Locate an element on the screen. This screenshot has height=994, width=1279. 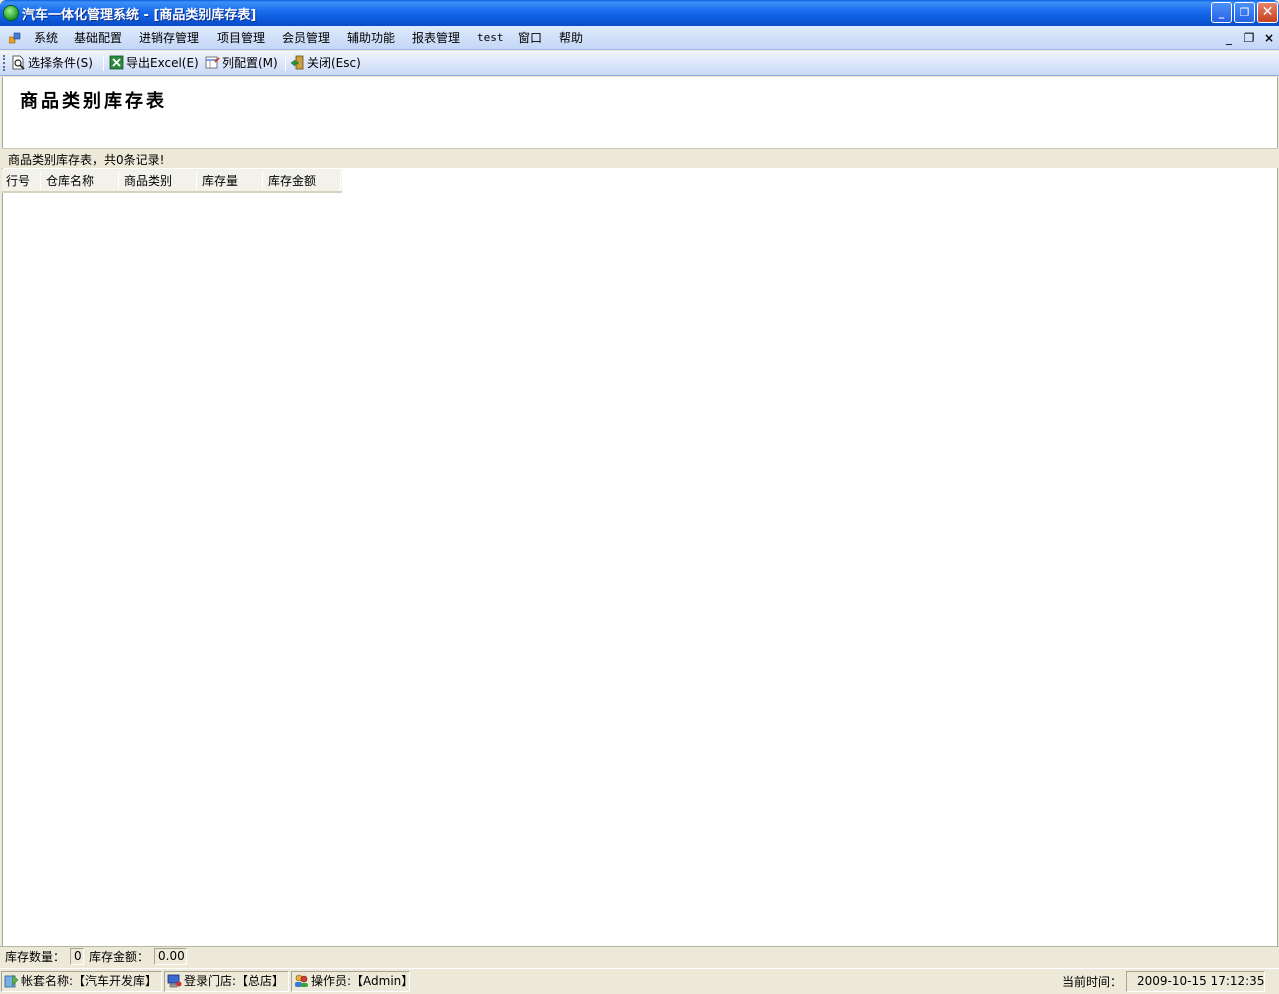
column-config-label: 列配置(M) is located at coordinates (250, 63).